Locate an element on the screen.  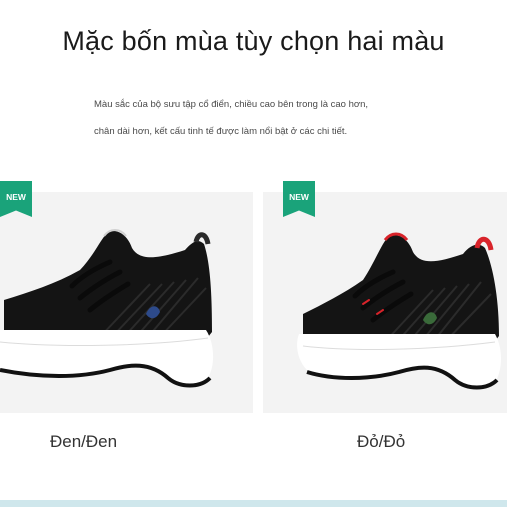
product-caption-black: Đen/Đen is located at coordinates (84, 441).